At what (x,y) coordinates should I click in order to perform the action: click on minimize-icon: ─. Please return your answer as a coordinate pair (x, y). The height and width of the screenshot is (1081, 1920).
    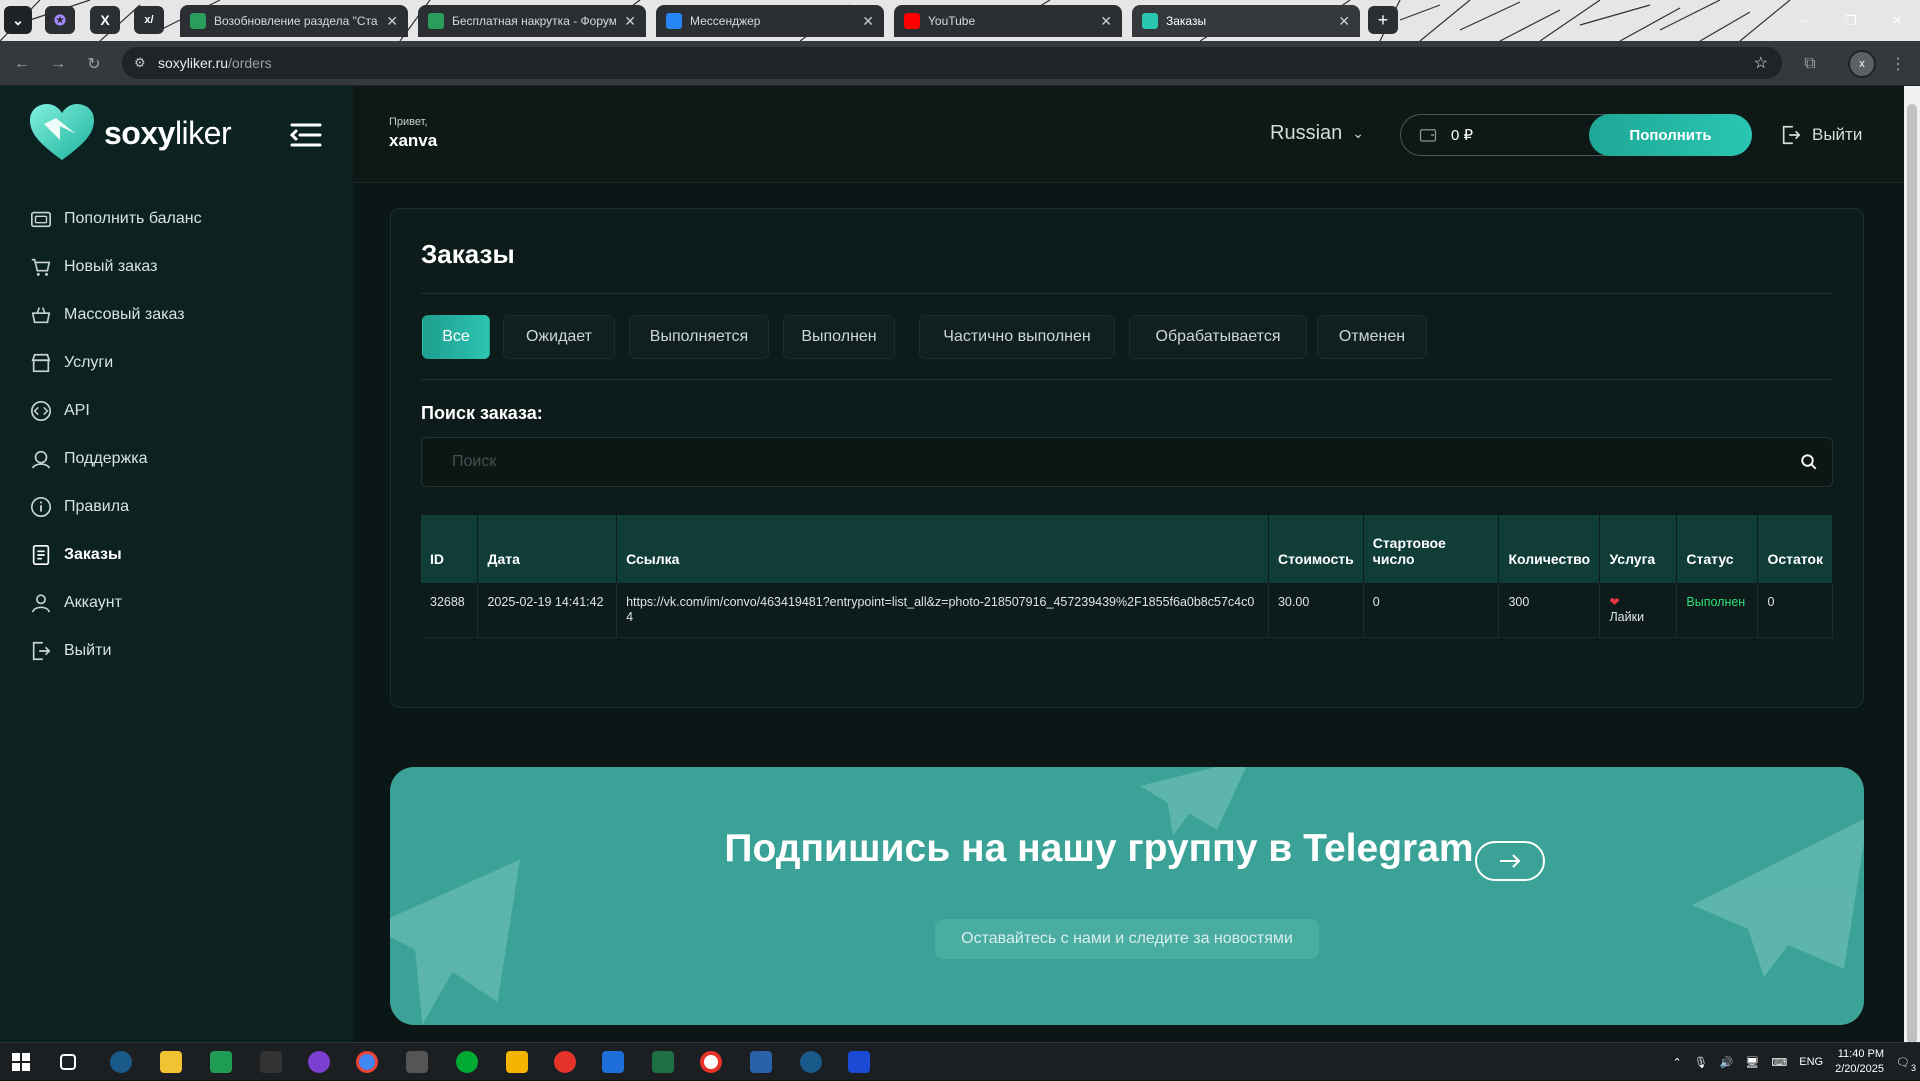
    Looking at the image, I should click on (1805, 20).